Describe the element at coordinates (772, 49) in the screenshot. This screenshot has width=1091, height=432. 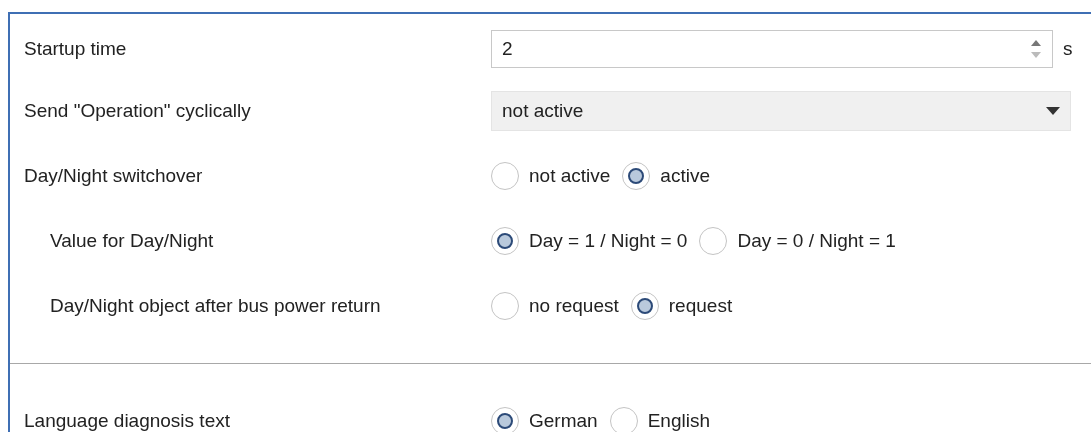
I see `number-field: 2` at that location.